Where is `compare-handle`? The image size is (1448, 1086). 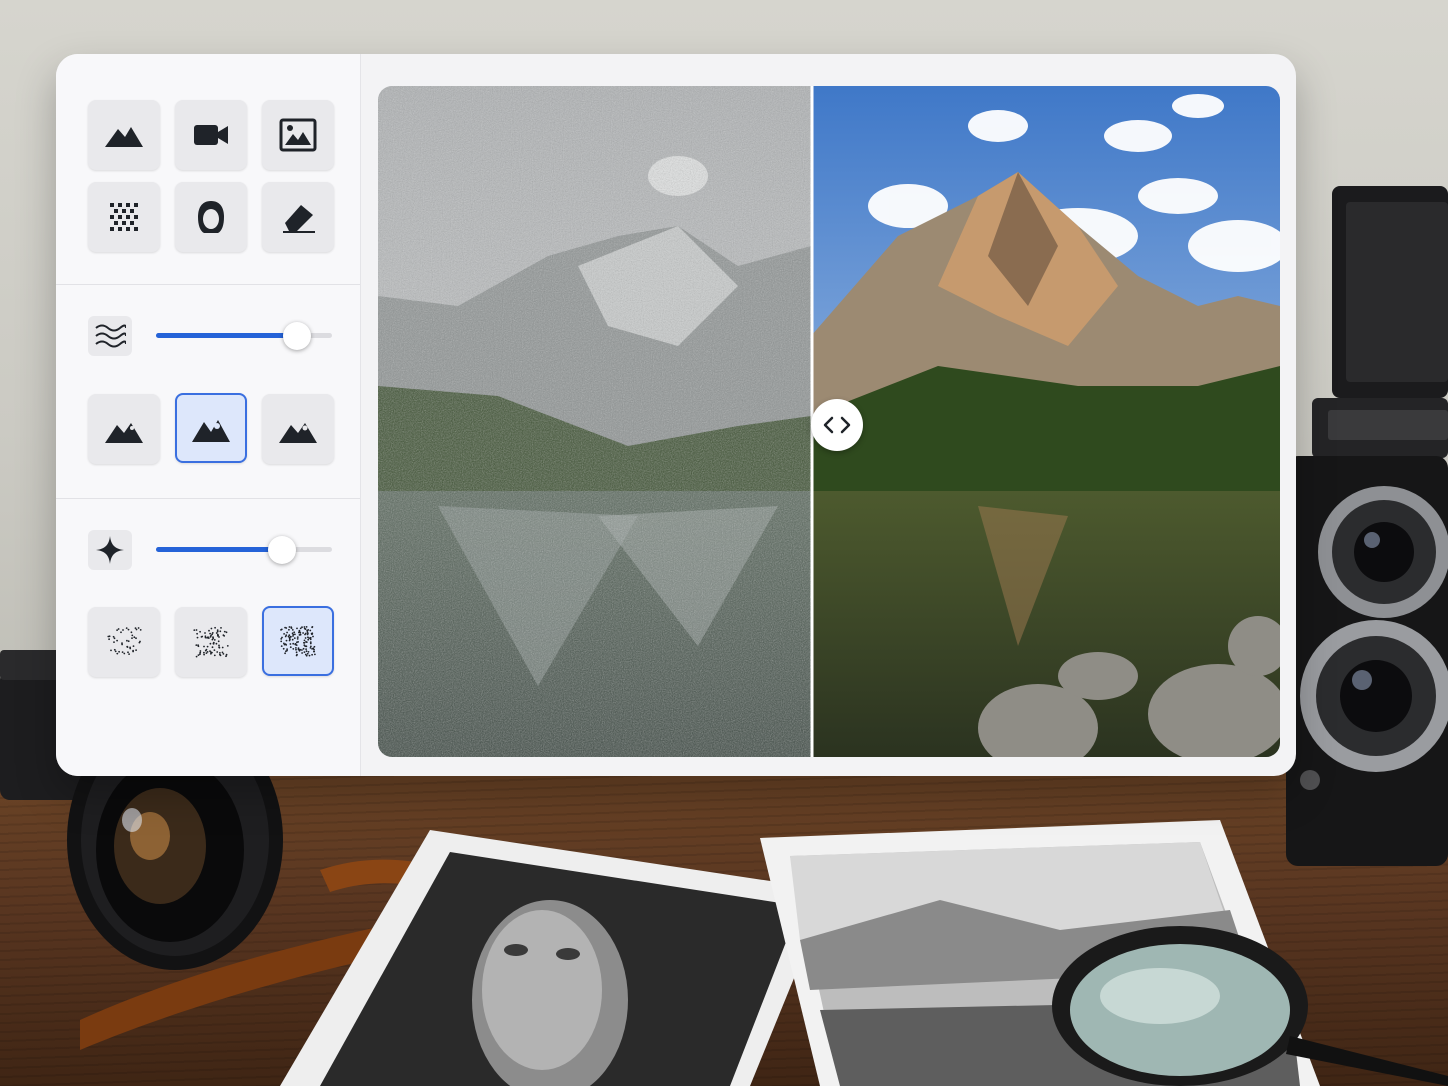 compare-handle is located at coordinates (837, 425).